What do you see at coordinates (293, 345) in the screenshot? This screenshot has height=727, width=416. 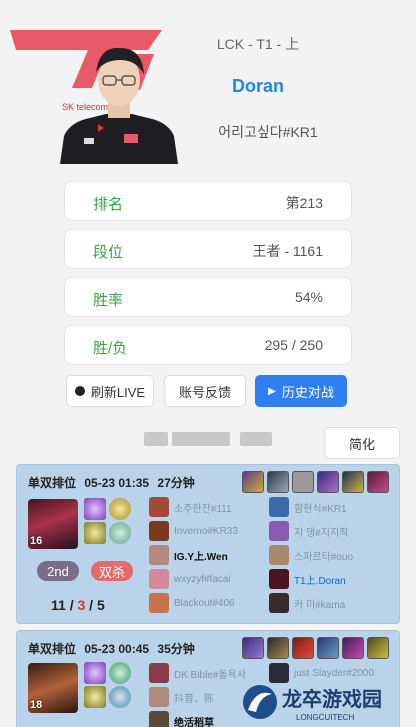 I see `stat-value: 295 / 250` at bounding box center [293, 345].